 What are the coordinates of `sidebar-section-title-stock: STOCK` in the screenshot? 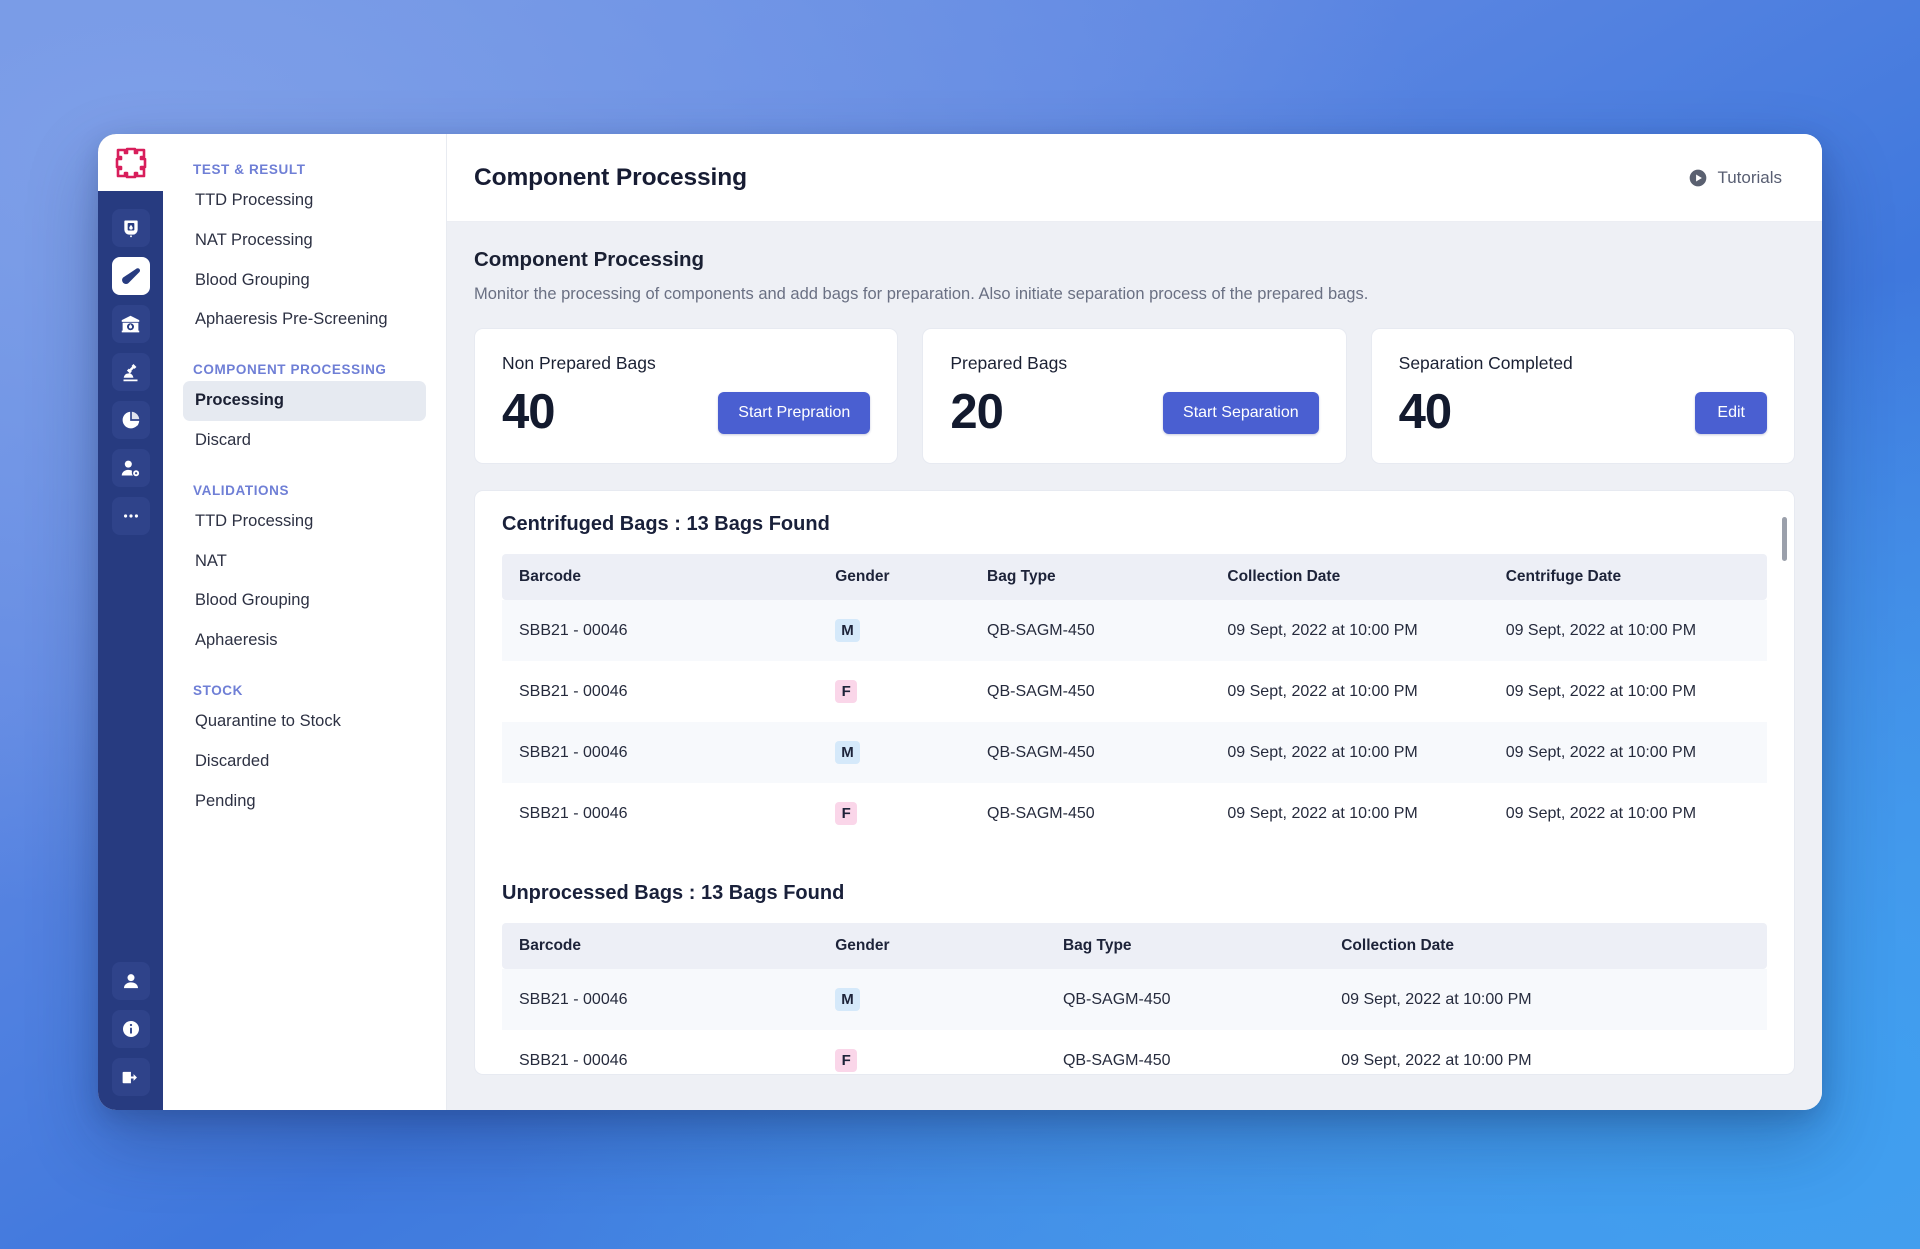 It's located at (218, 690).